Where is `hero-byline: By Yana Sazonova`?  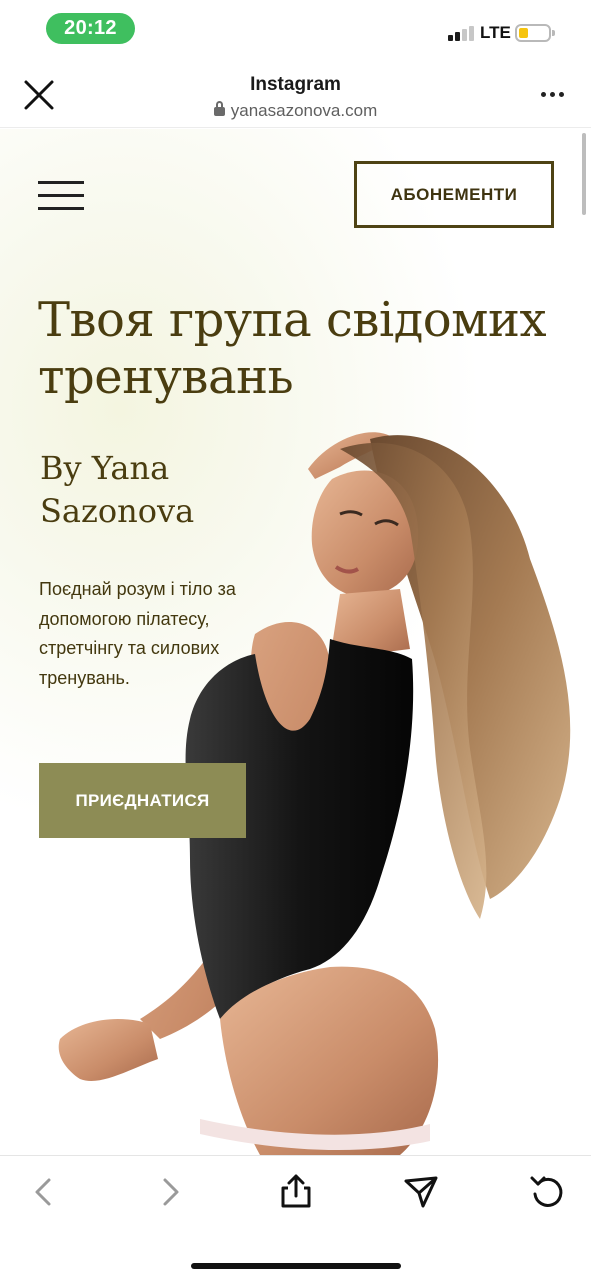
hero-byline: By Yana Sazonova is located at coordinates (117, 489).